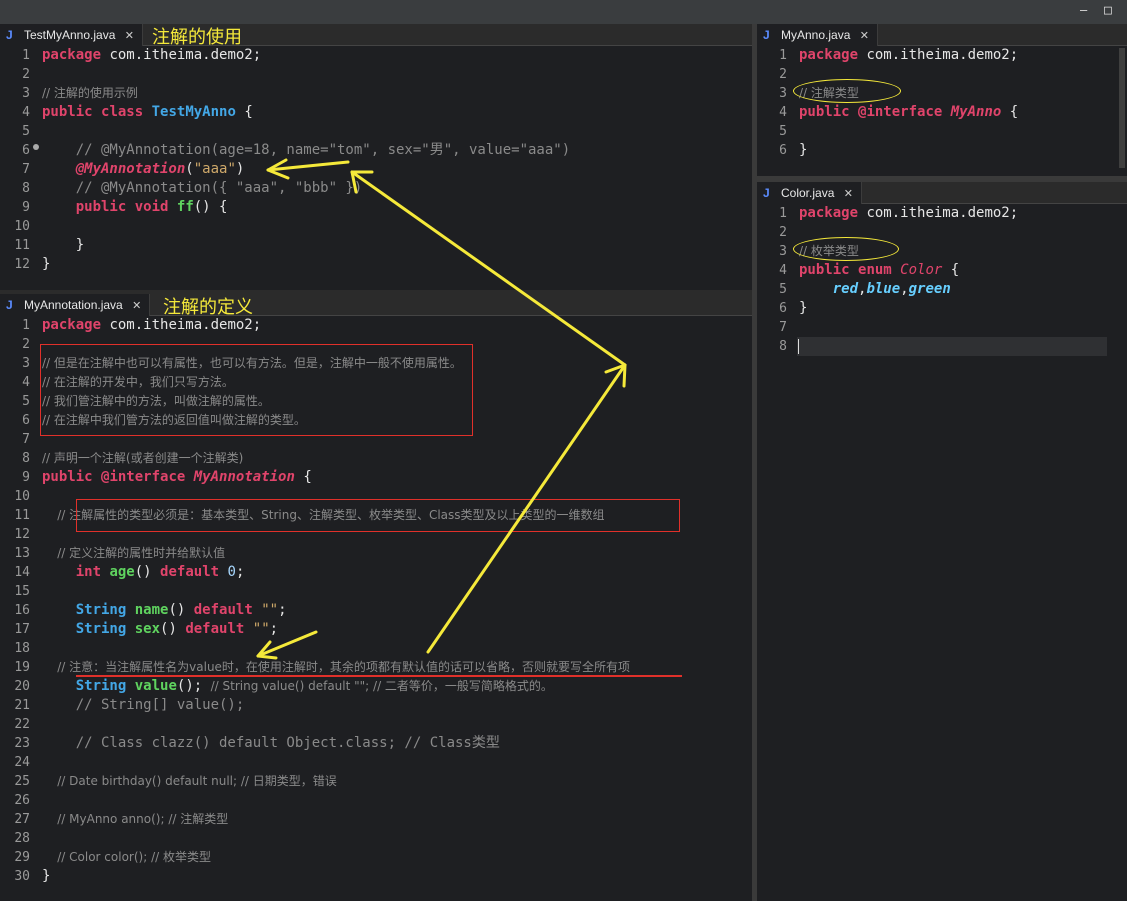 The width and height of the screenshot is (1127, 901). I want to click on arrow-diagonal-from-value, so click(526, 508).